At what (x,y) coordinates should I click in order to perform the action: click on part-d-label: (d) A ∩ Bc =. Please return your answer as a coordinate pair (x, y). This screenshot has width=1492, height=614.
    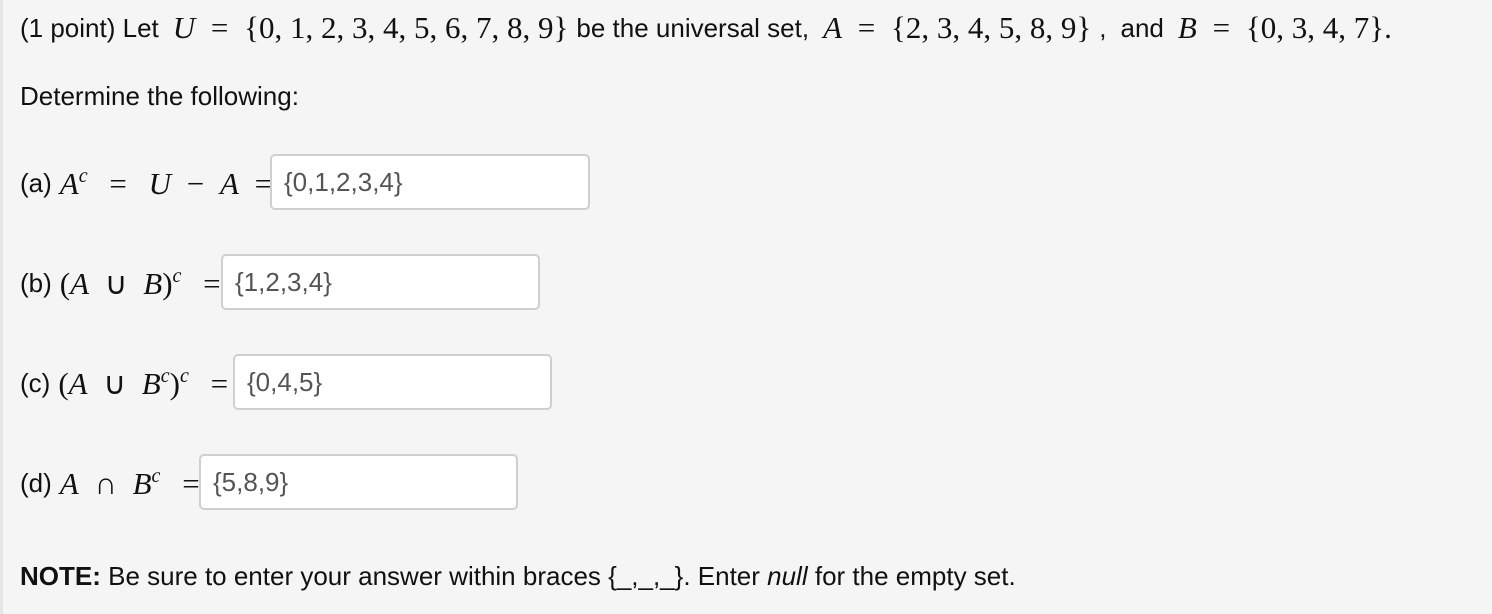
    Looking at the image, I should click on (110, 482).